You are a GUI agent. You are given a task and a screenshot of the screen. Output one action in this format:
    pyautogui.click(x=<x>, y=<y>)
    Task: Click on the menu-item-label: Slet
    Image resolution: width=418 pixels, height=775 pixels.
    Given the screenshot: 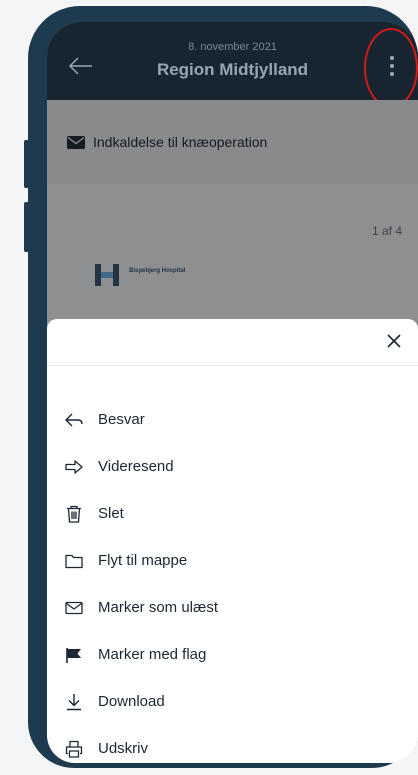 What is the action you would take?
    pyautogui.click(x=111, y=513)
    